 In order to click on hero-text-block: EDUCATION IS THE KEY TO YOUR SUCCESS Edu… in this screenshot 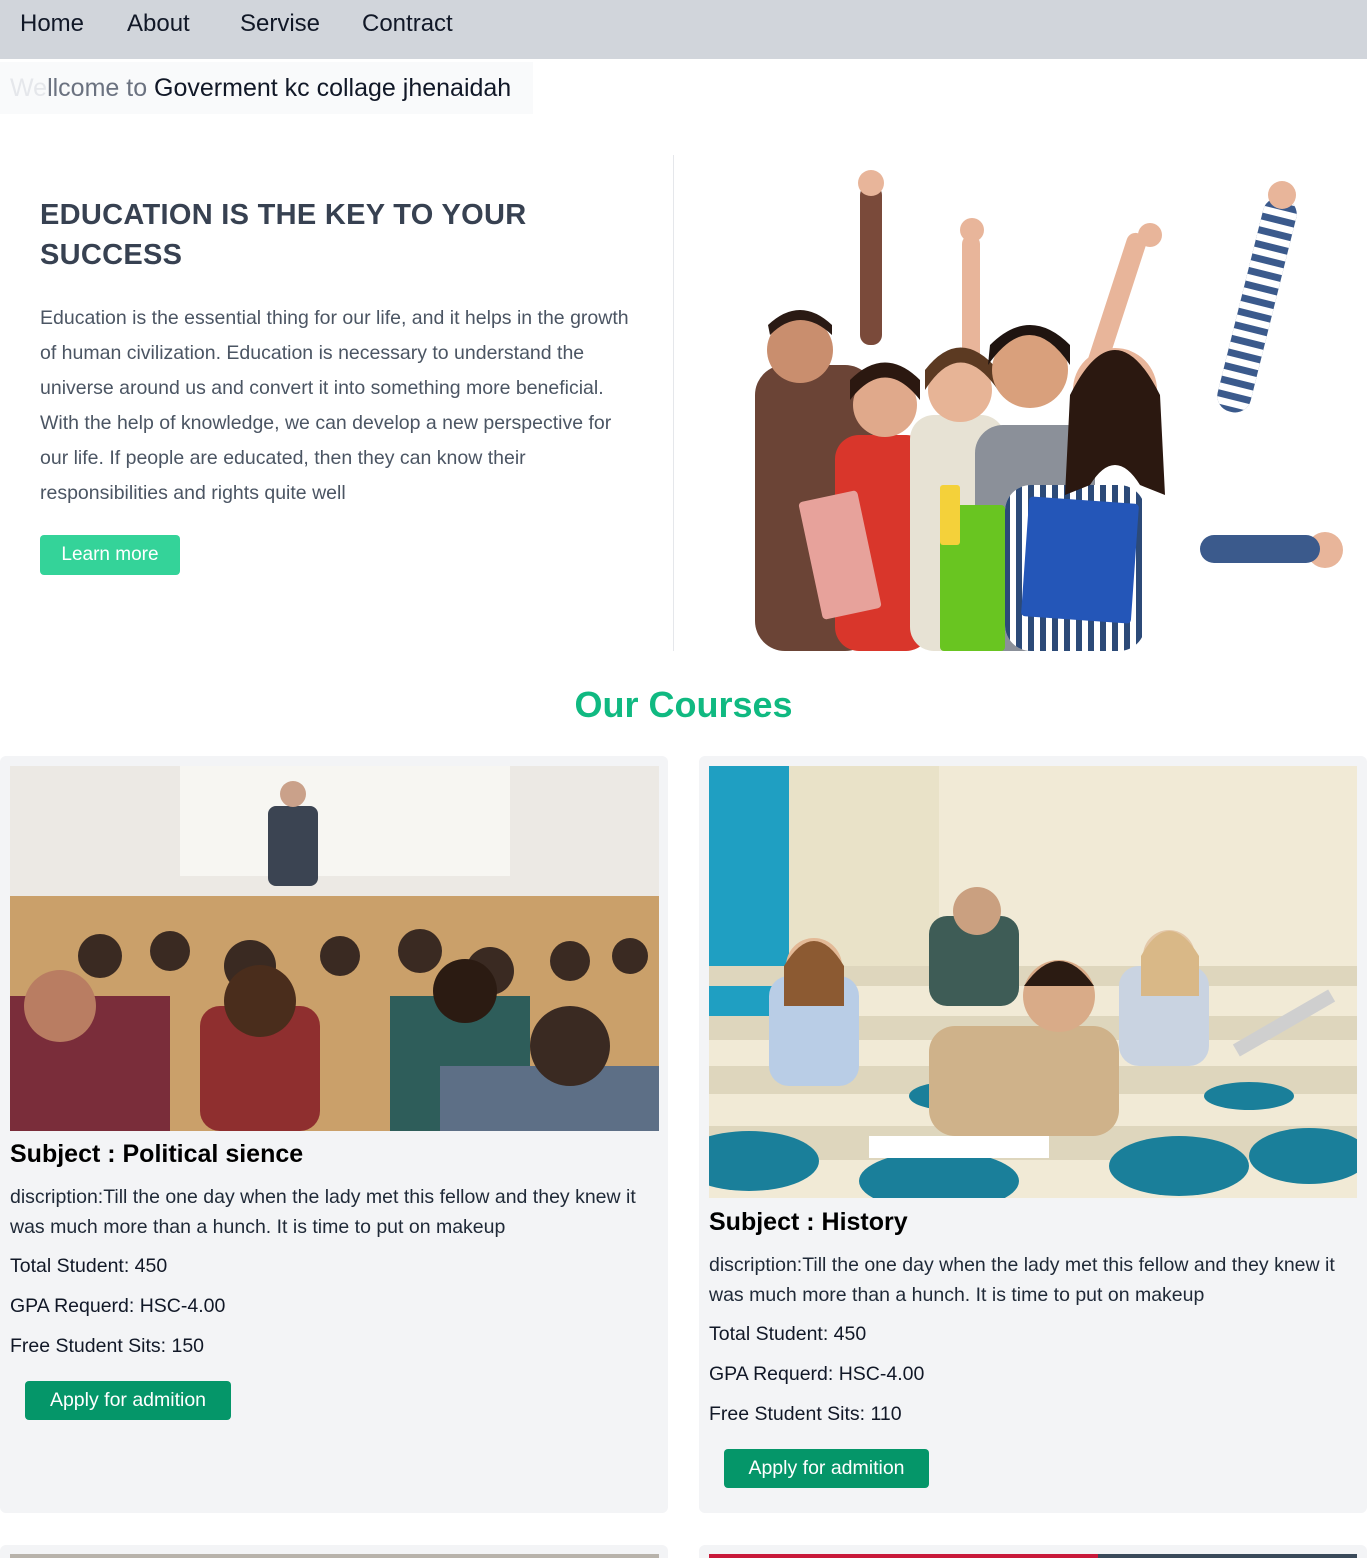, I will do `click(340, 353)`.